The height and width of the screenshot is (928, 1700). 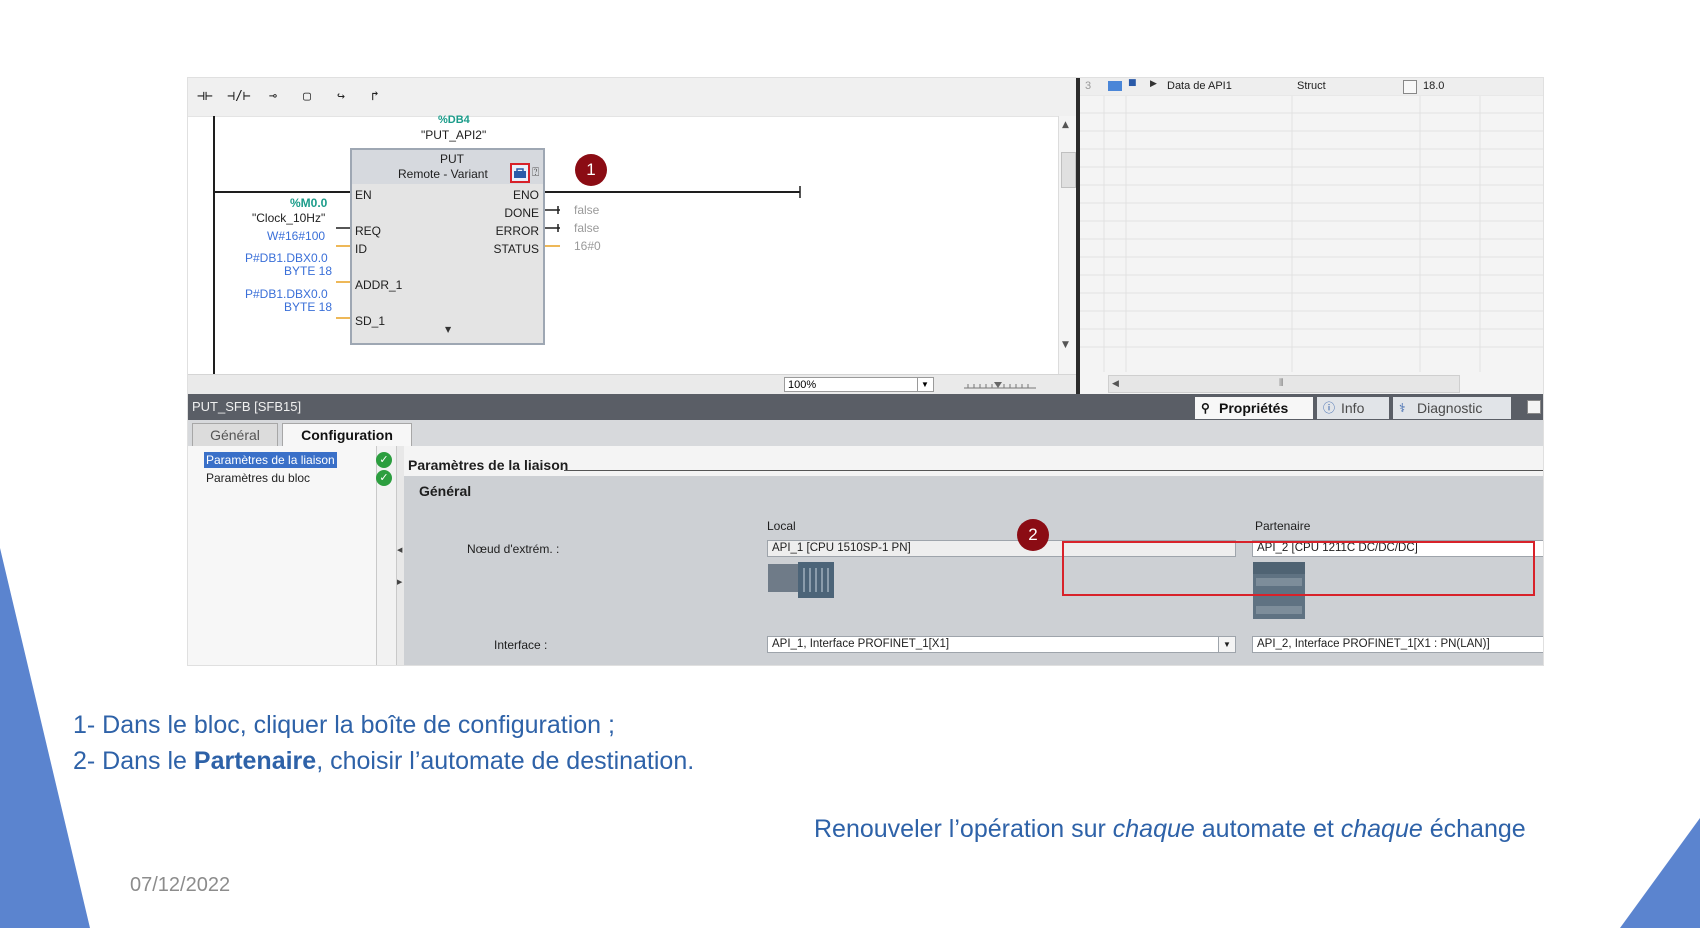 What do you see at coordinates (963, 829) in the screenshot?
I see `repeat-note-part: Renouveler l’opération sur` at bounding box center [963, 829].